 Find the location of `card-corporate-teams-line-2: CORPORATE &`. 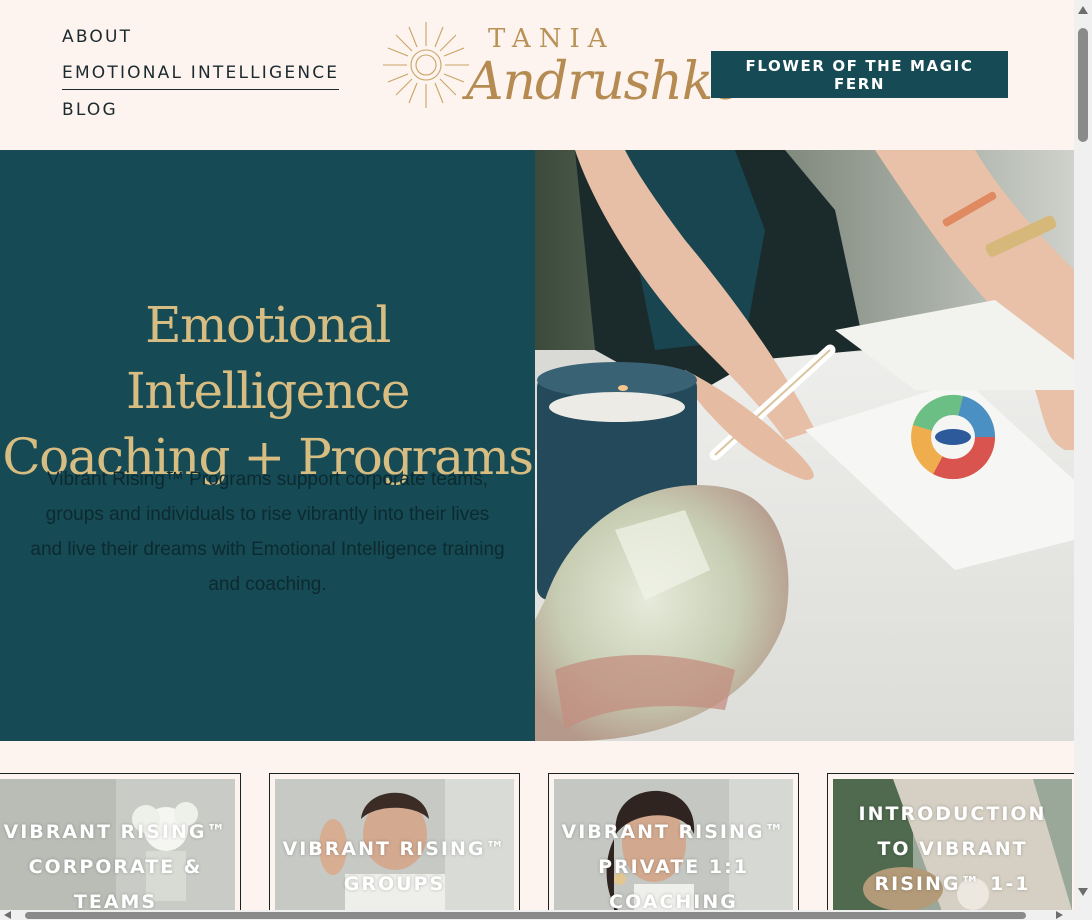

card-corporate-teams-line-2: CORPORATE & is located at coordinates (115, 867).